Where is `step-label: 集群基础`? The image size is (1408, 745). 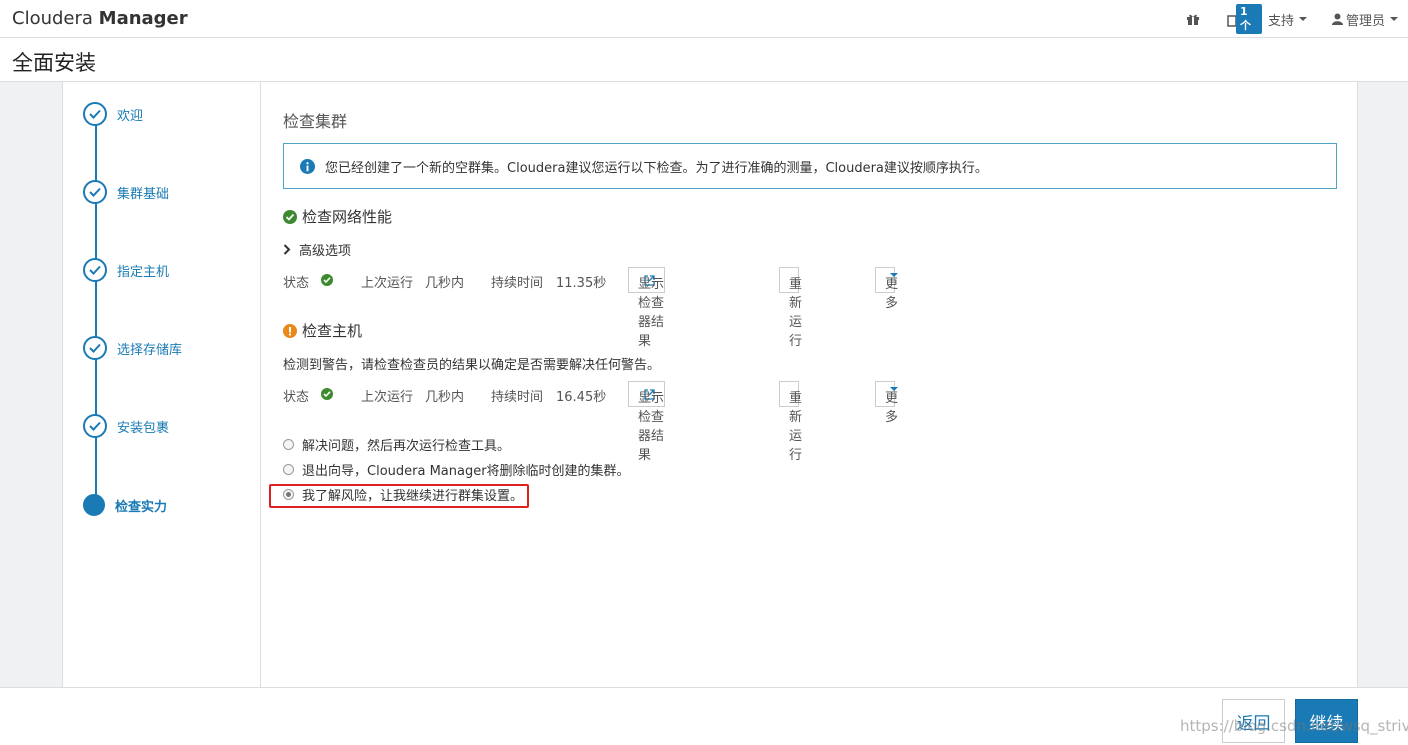 step-label: 集群基础 is located at coordinates (143, 194).